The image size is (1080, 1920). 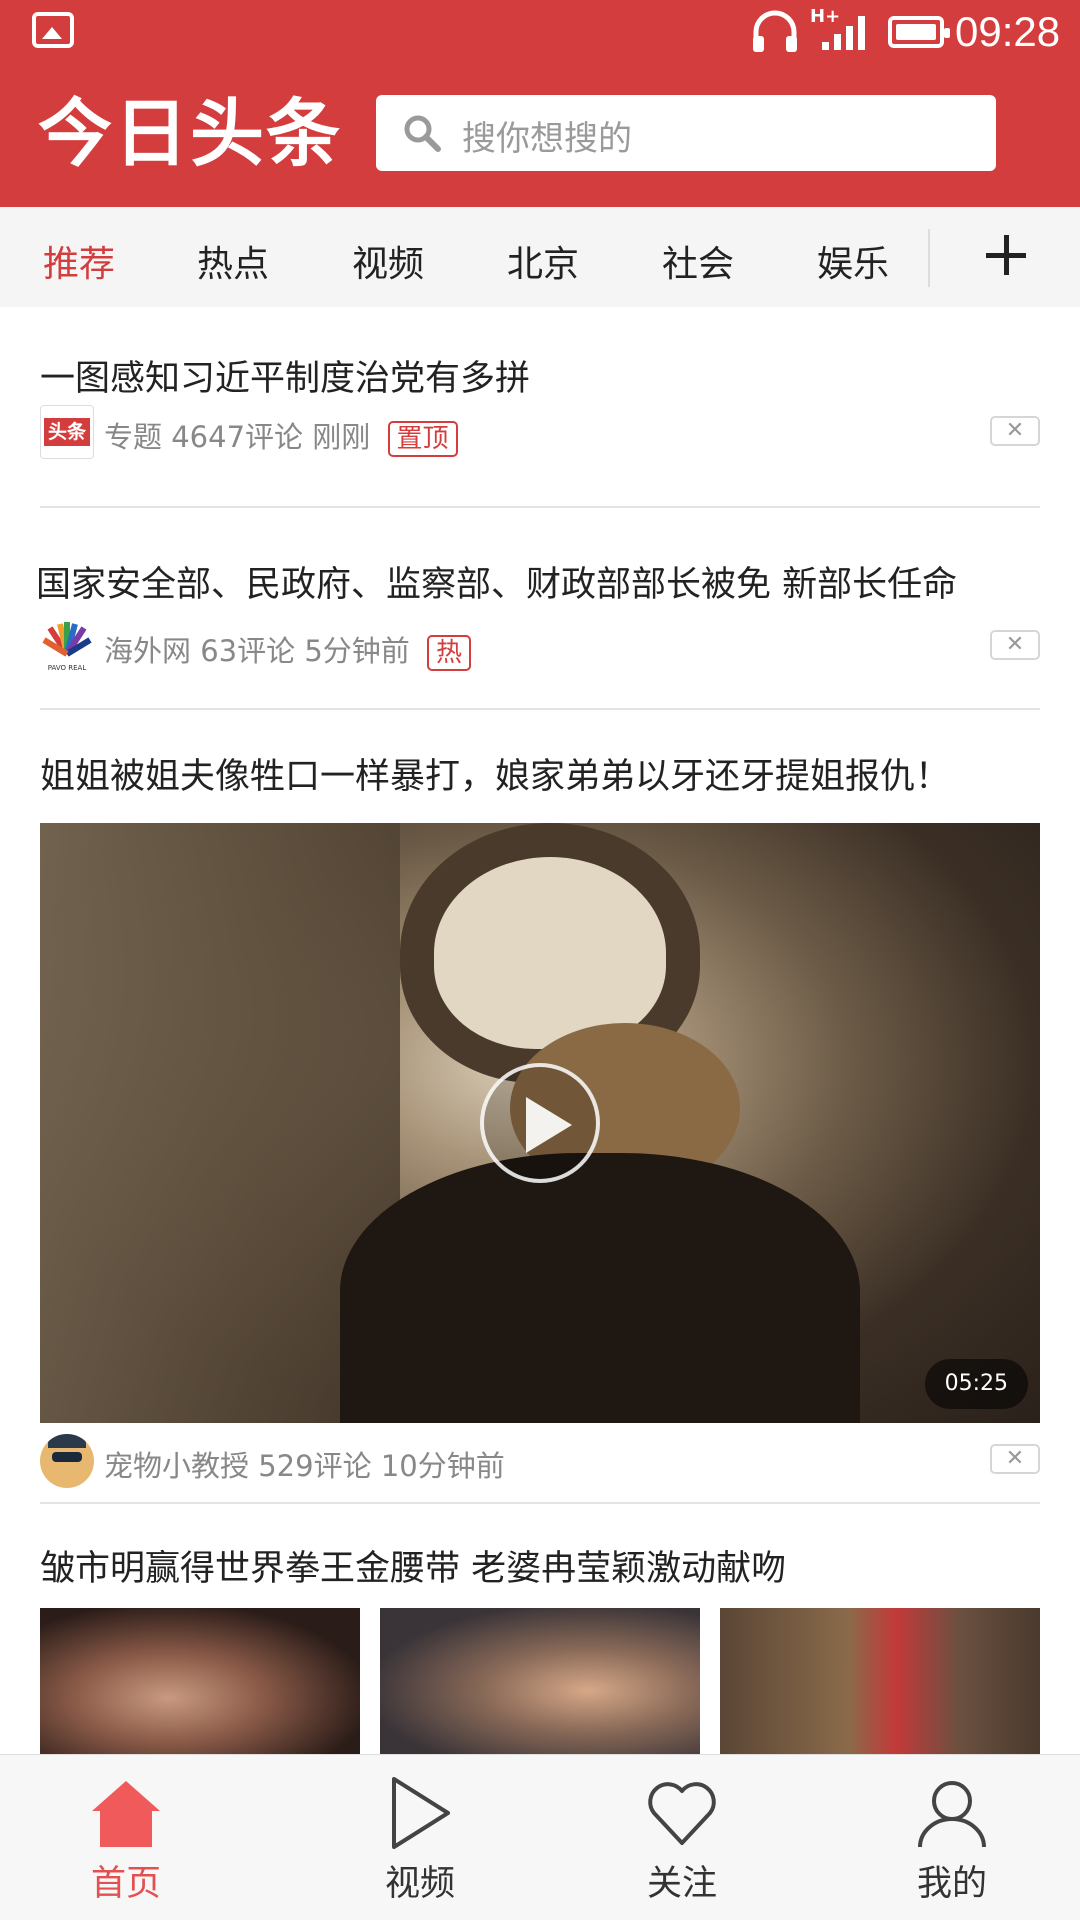 What do you see at coordinates (388, 261) in the screenshot?
I see `tab-video: 视频` at bounding box center [388, 261].